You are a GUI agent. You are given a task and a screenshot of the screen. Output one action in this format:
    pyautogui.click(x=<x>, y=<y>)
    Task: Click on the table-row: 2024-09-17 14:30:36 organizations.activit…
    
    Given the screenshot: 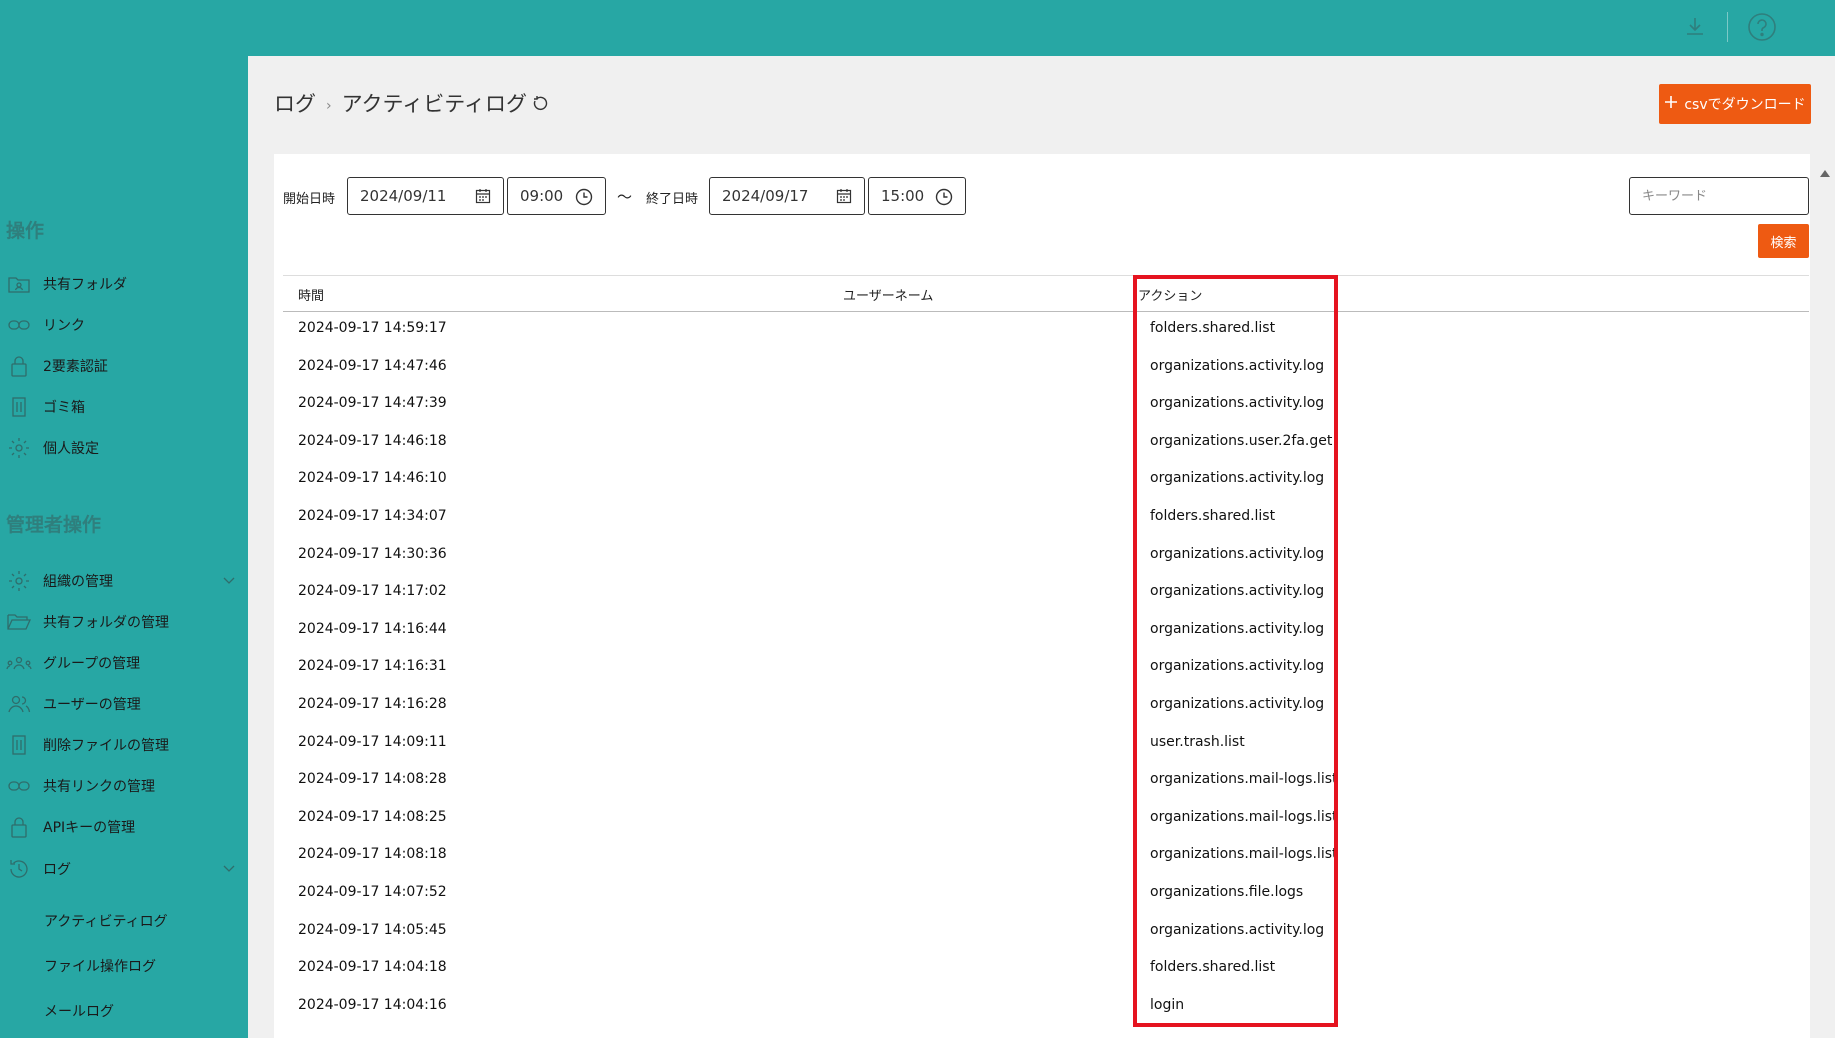 What is the action you would take?
    pyautogui.click(x=1046, y=556)
    